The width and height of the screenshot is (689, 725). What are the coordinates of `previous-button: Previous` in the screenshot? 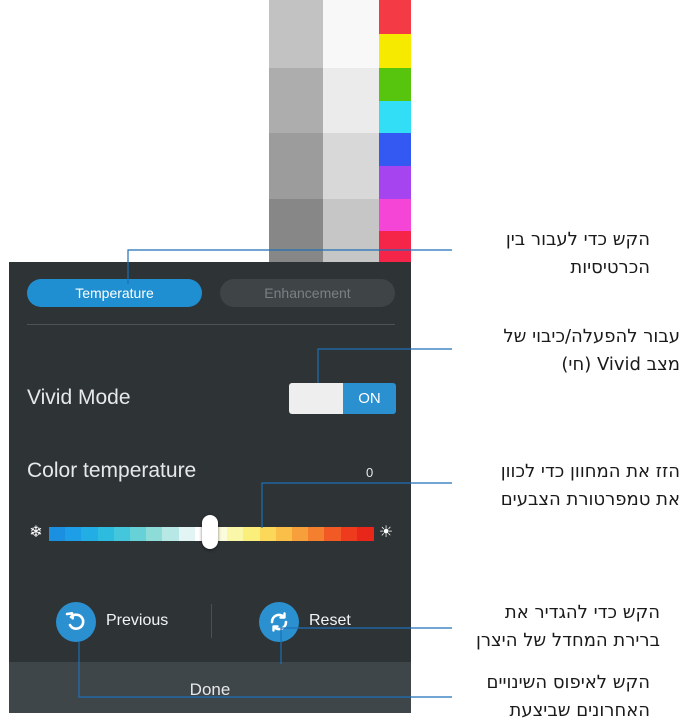 It's located at (126, 622).